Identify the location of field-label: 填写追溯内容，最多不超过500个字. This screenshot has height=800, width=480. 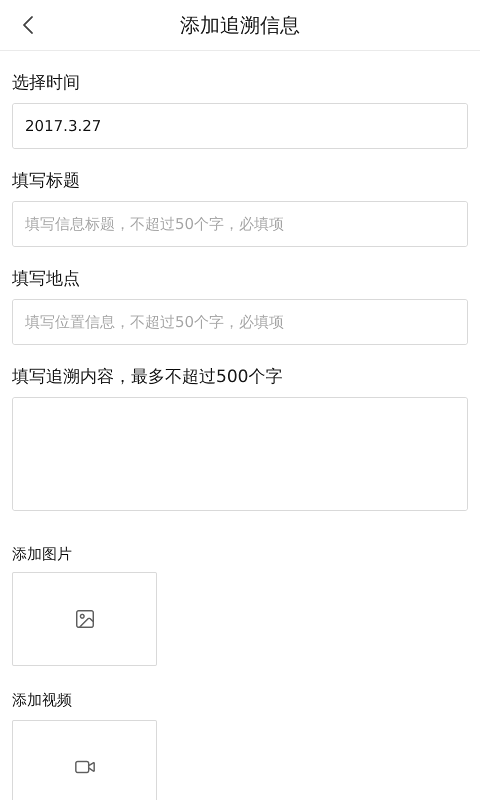
(148, 377).